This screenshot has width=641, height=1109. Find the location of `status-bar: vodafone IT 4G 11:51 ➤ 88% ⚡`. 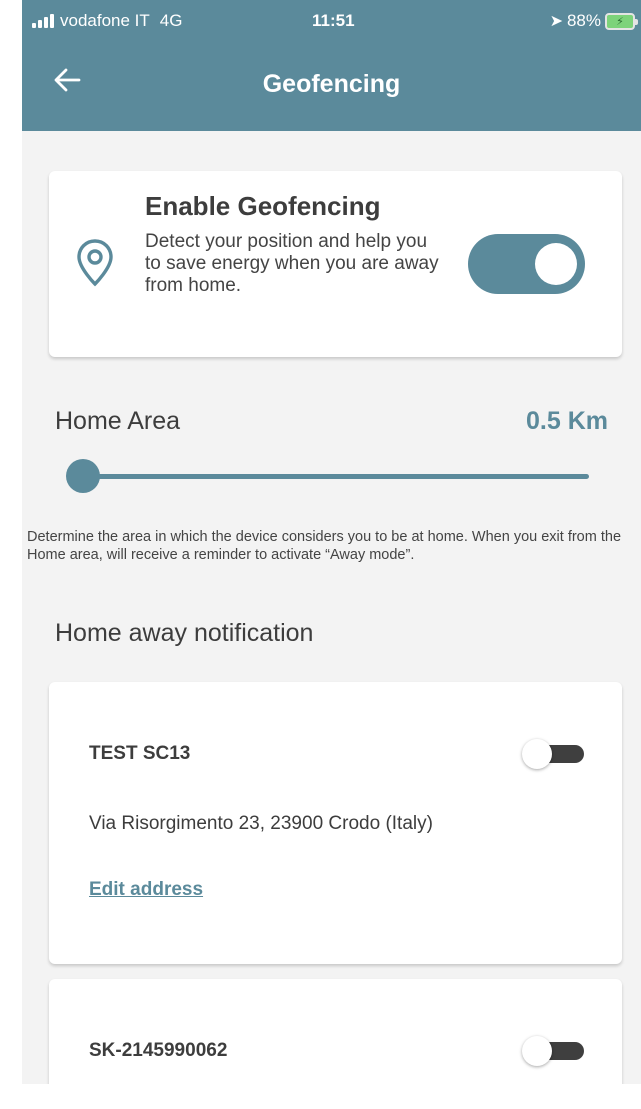

status-bar: vodafone IT 4G 11:51 ➤ 88% ⚡ is located at coordinates (331, 22).